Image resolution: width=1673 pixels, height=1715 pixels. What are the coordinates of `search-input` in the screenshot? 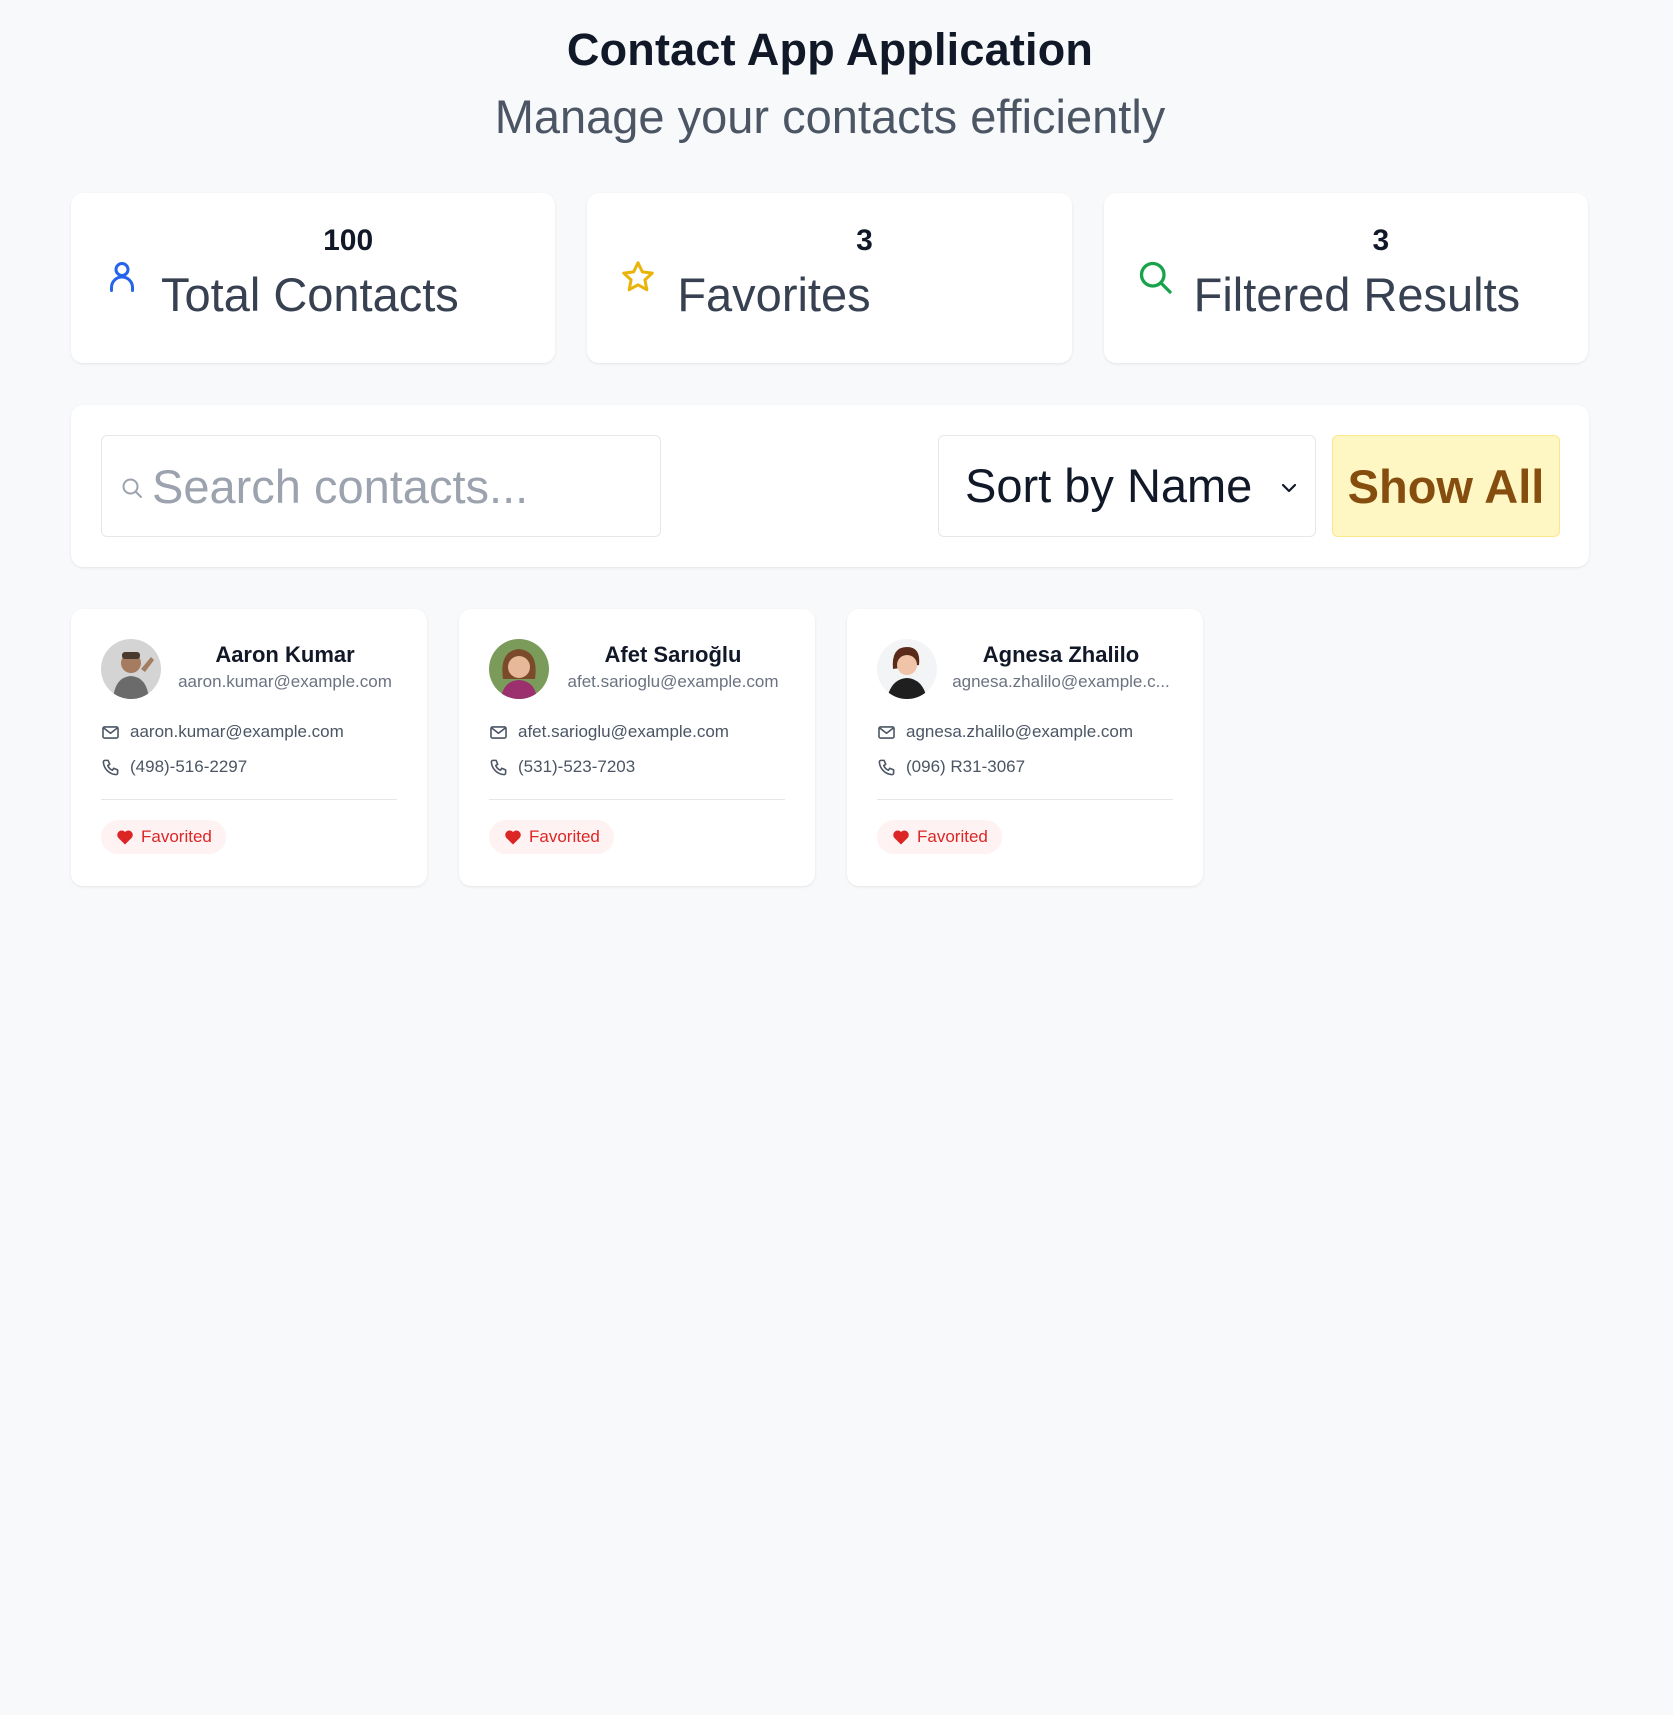 It's located at (402, 486).